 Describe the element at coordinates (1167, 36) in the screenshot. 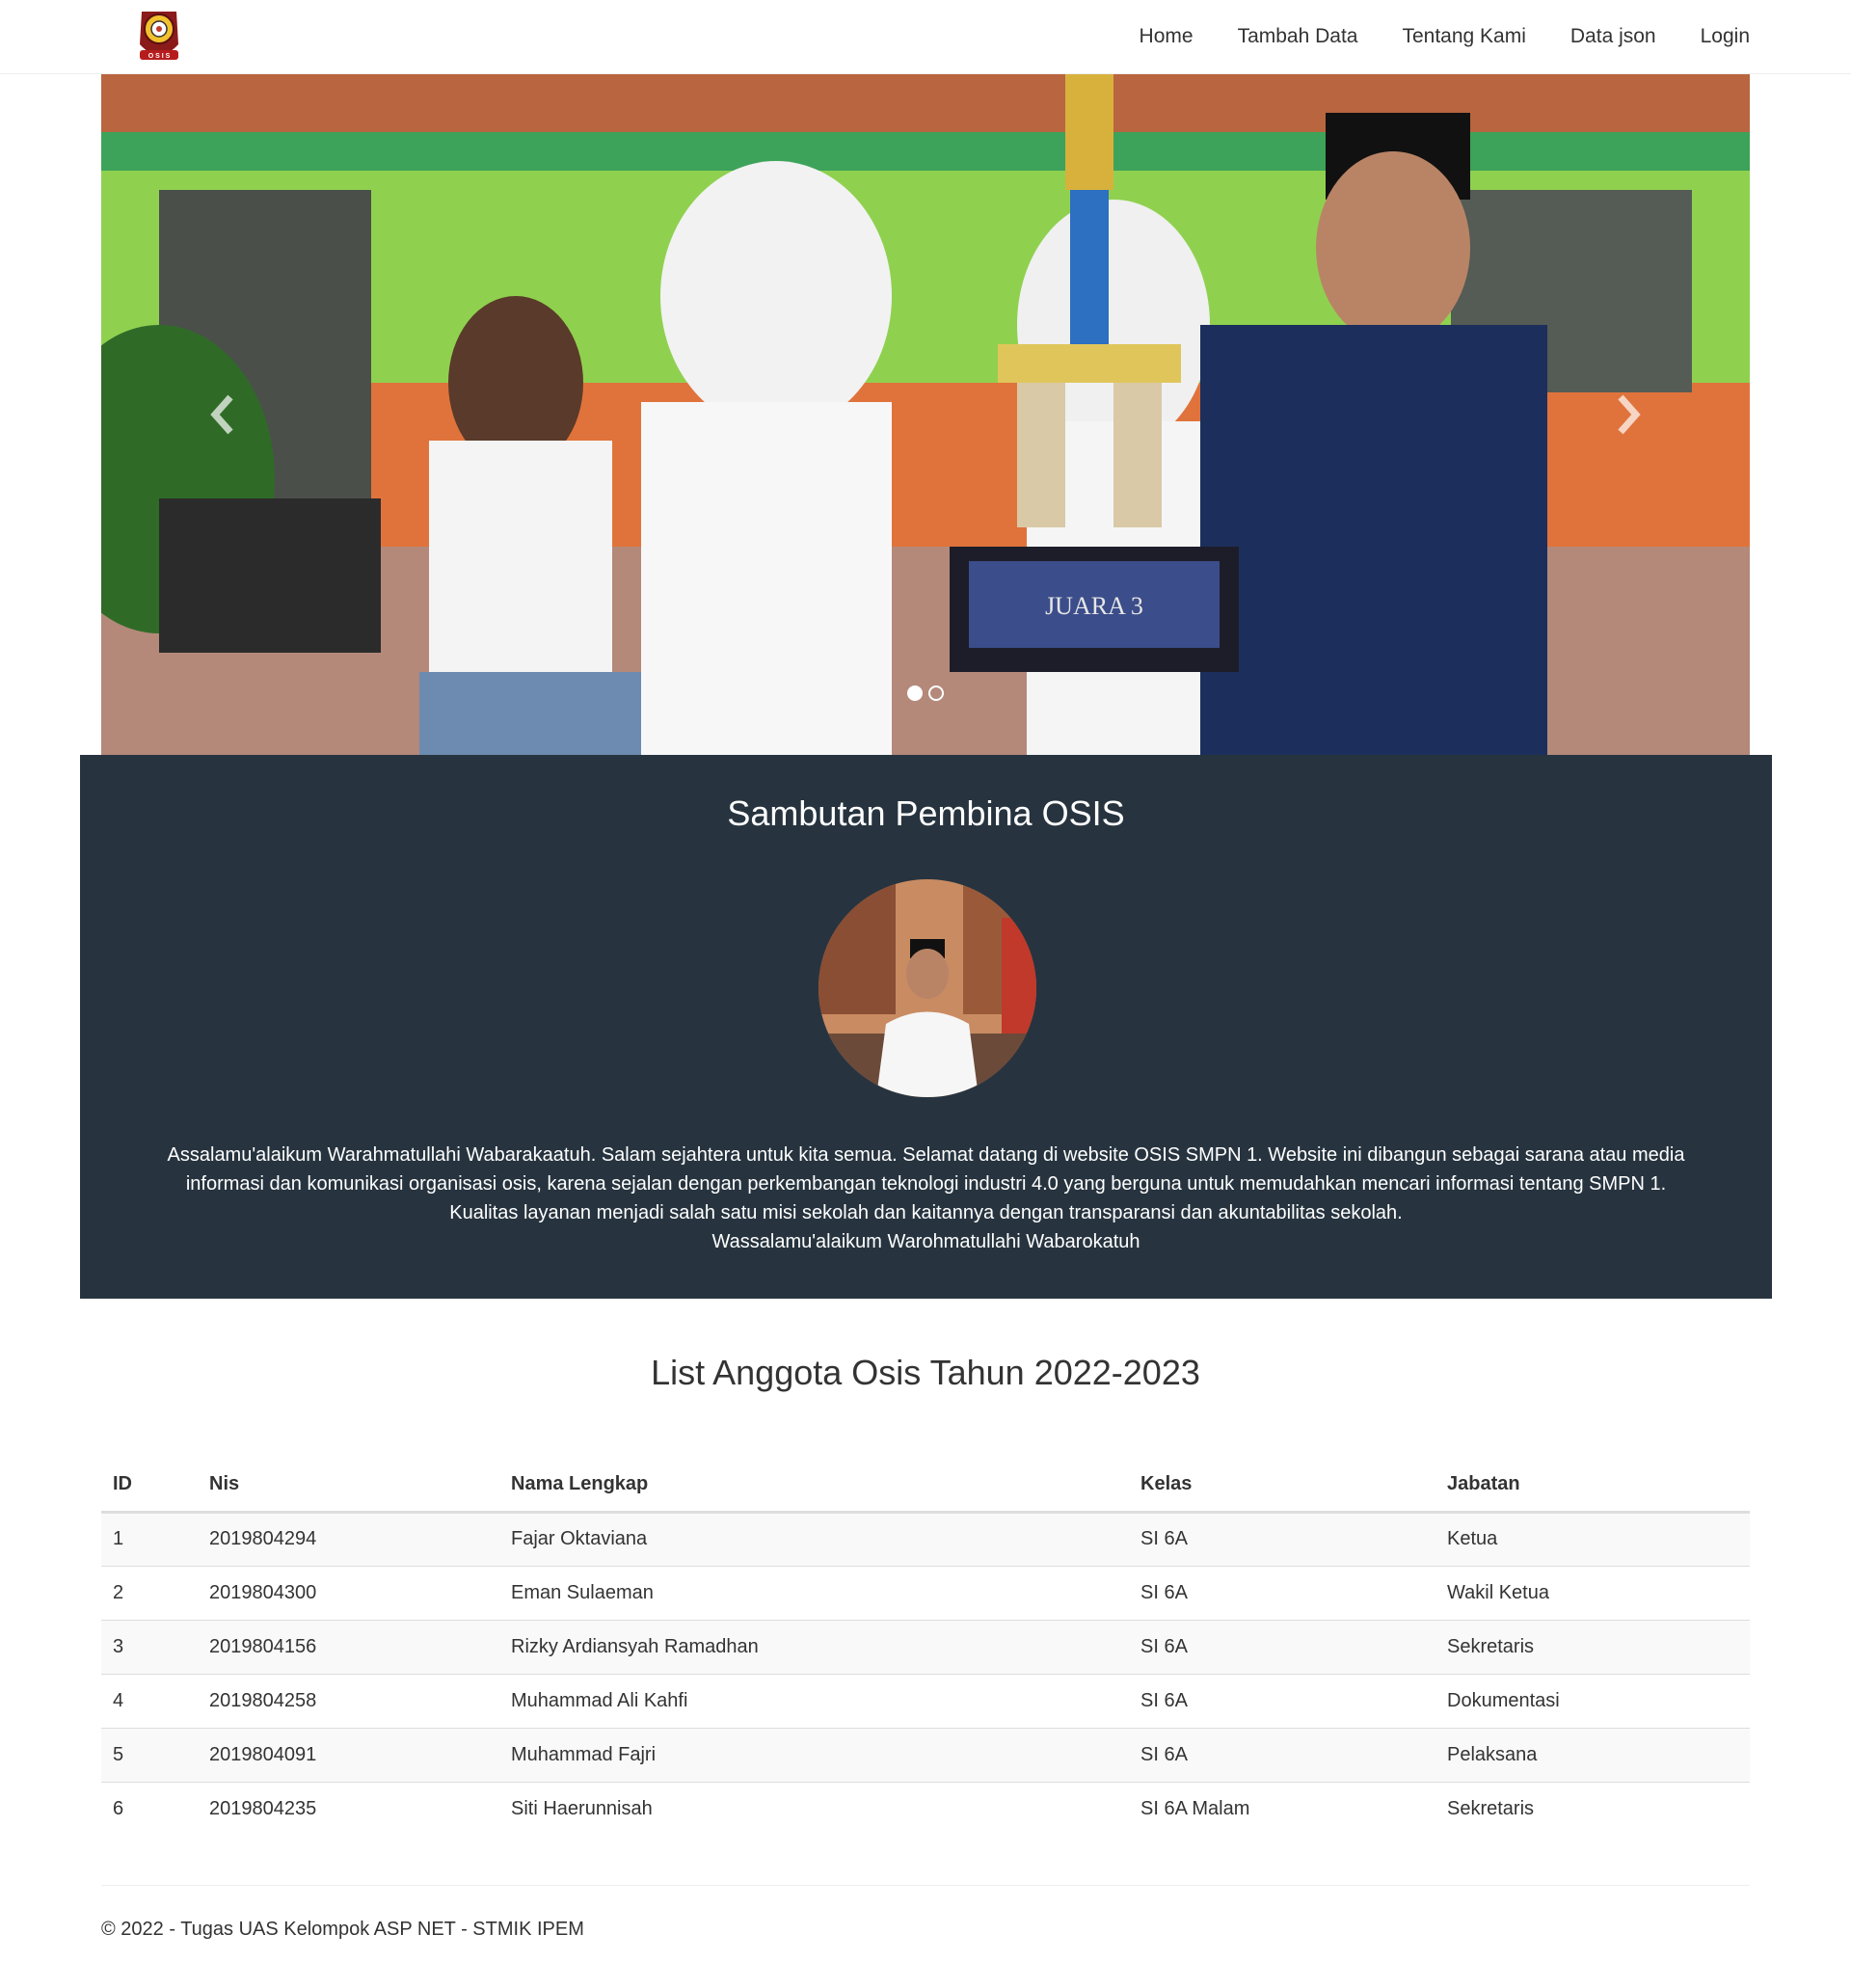

I see `nav-home: Home` at that location.